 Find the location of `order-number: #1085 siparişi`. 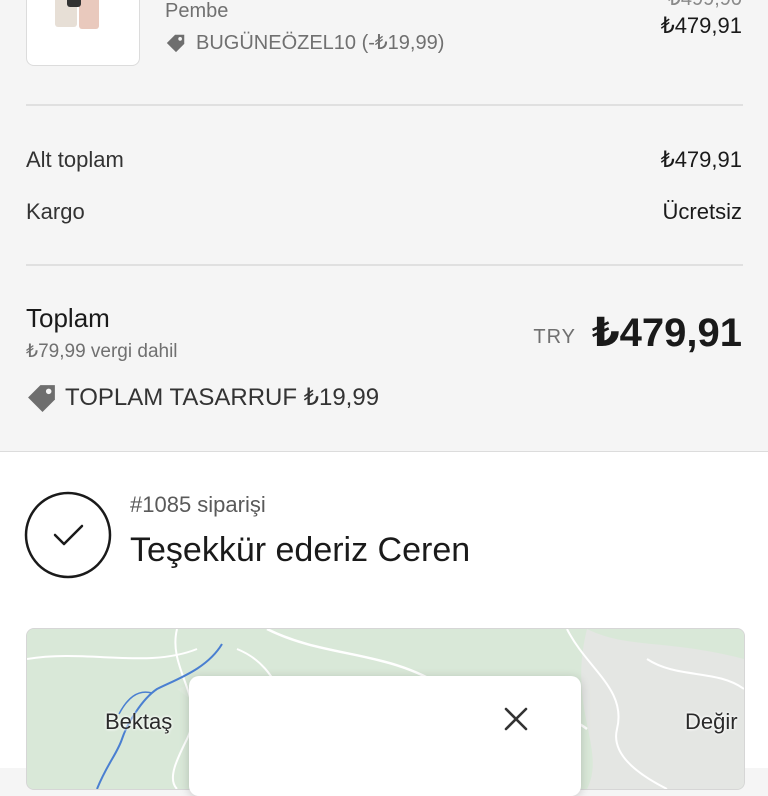

order-number: #1085 siparişi is located at coordinates (198, 504).